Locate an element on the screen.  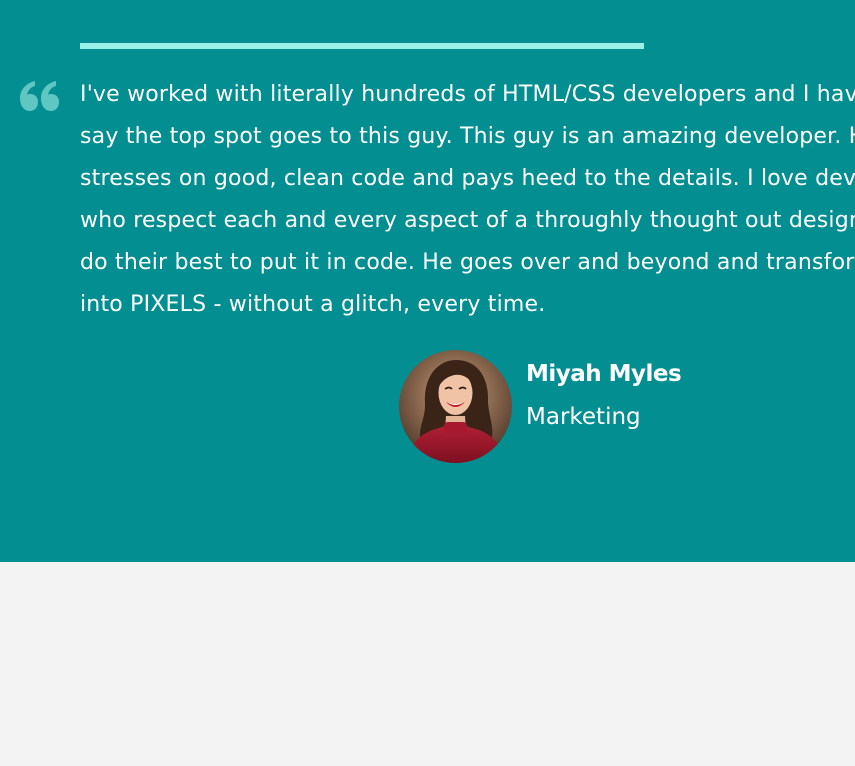
author-meta: Miyah Myles Marketing is located at coordinates (604, 395).